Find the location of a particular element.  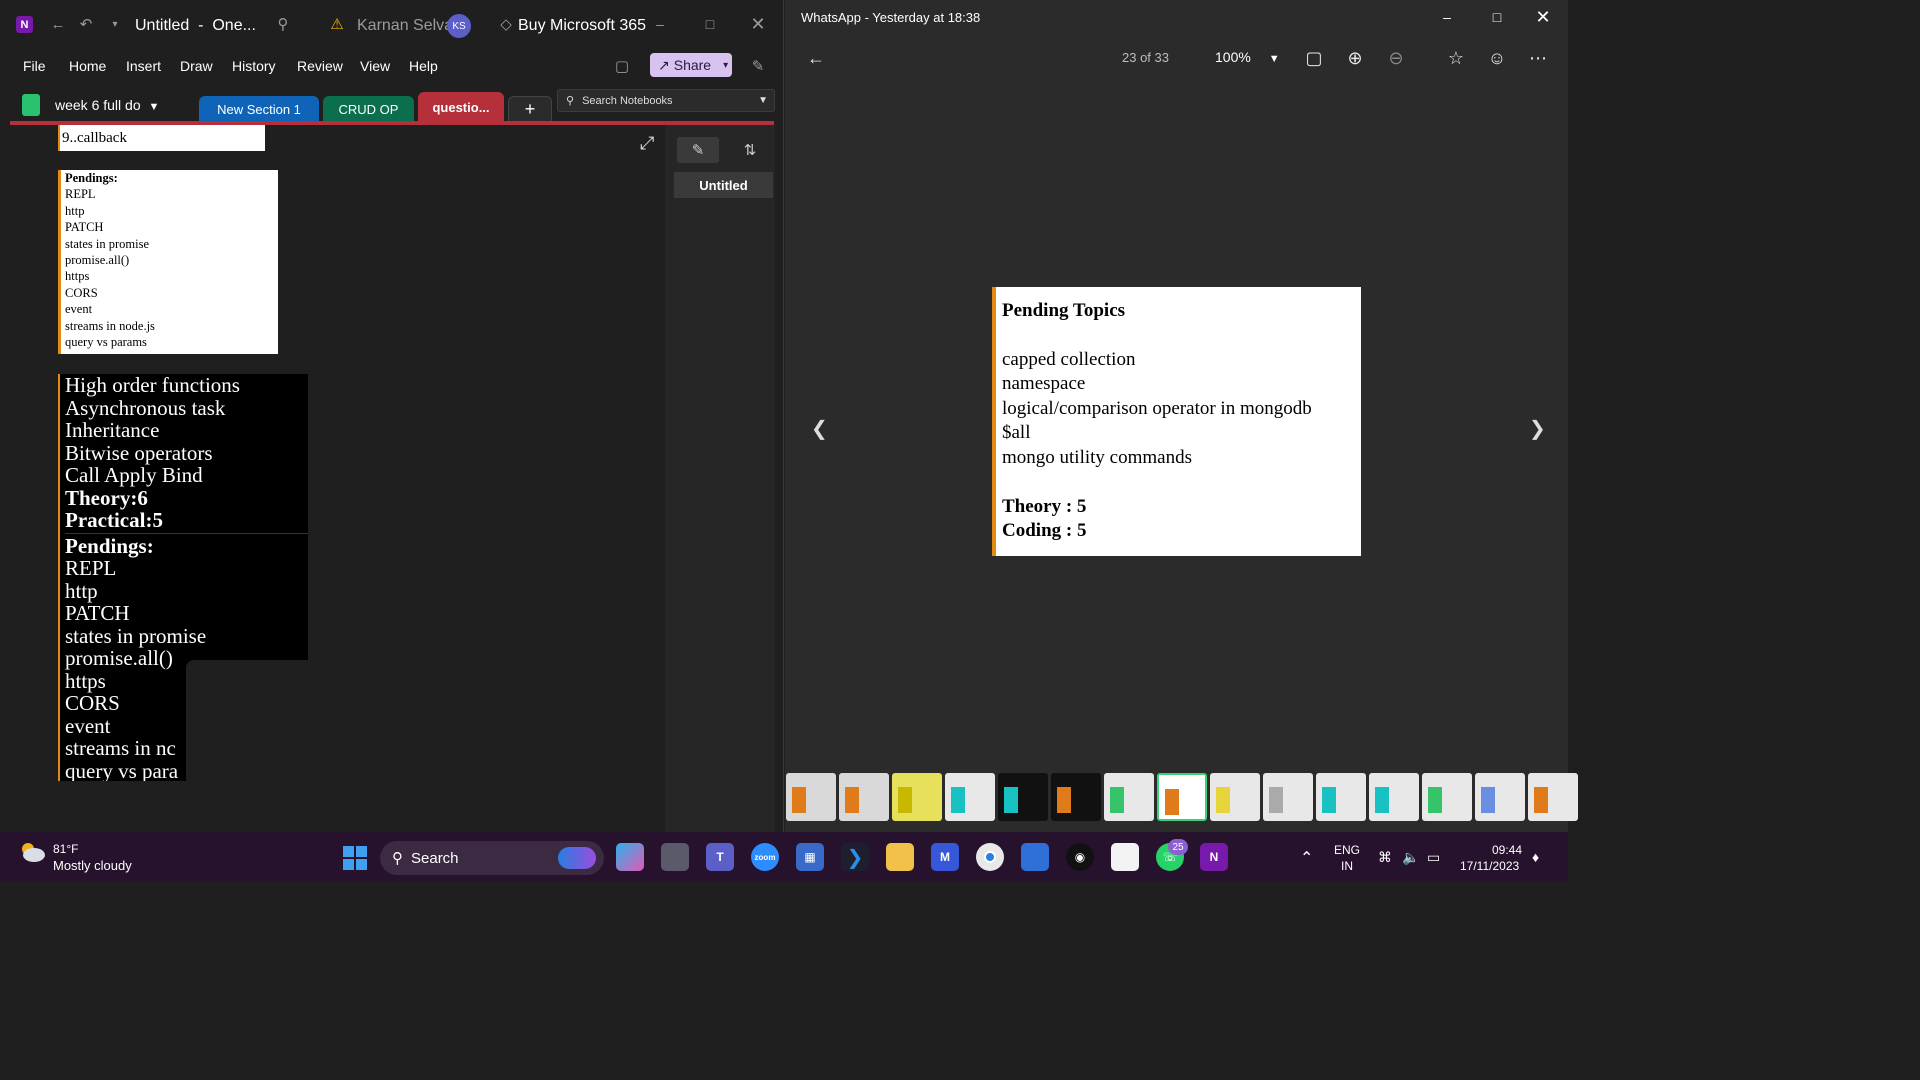

chevron-down-icon: ▼ is located at coordinates (763, 100).